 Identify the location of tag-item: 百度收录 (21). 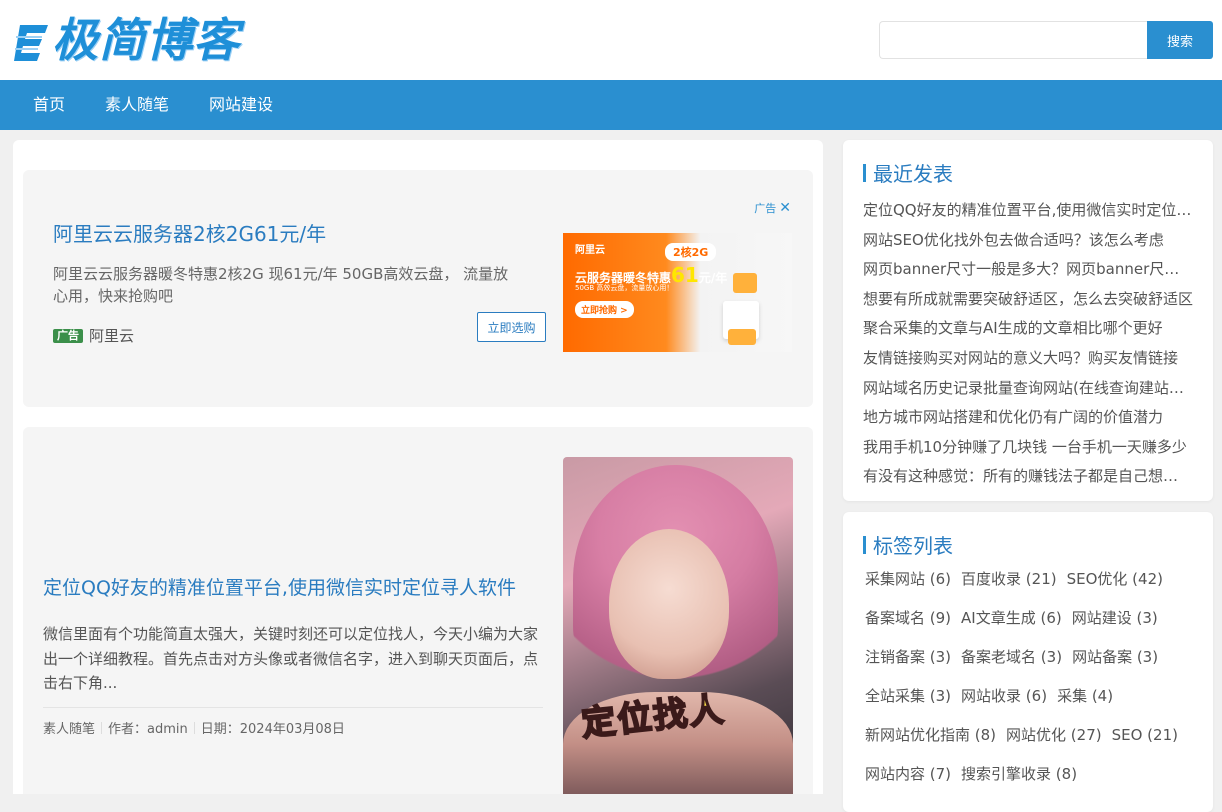
(1009, 587).